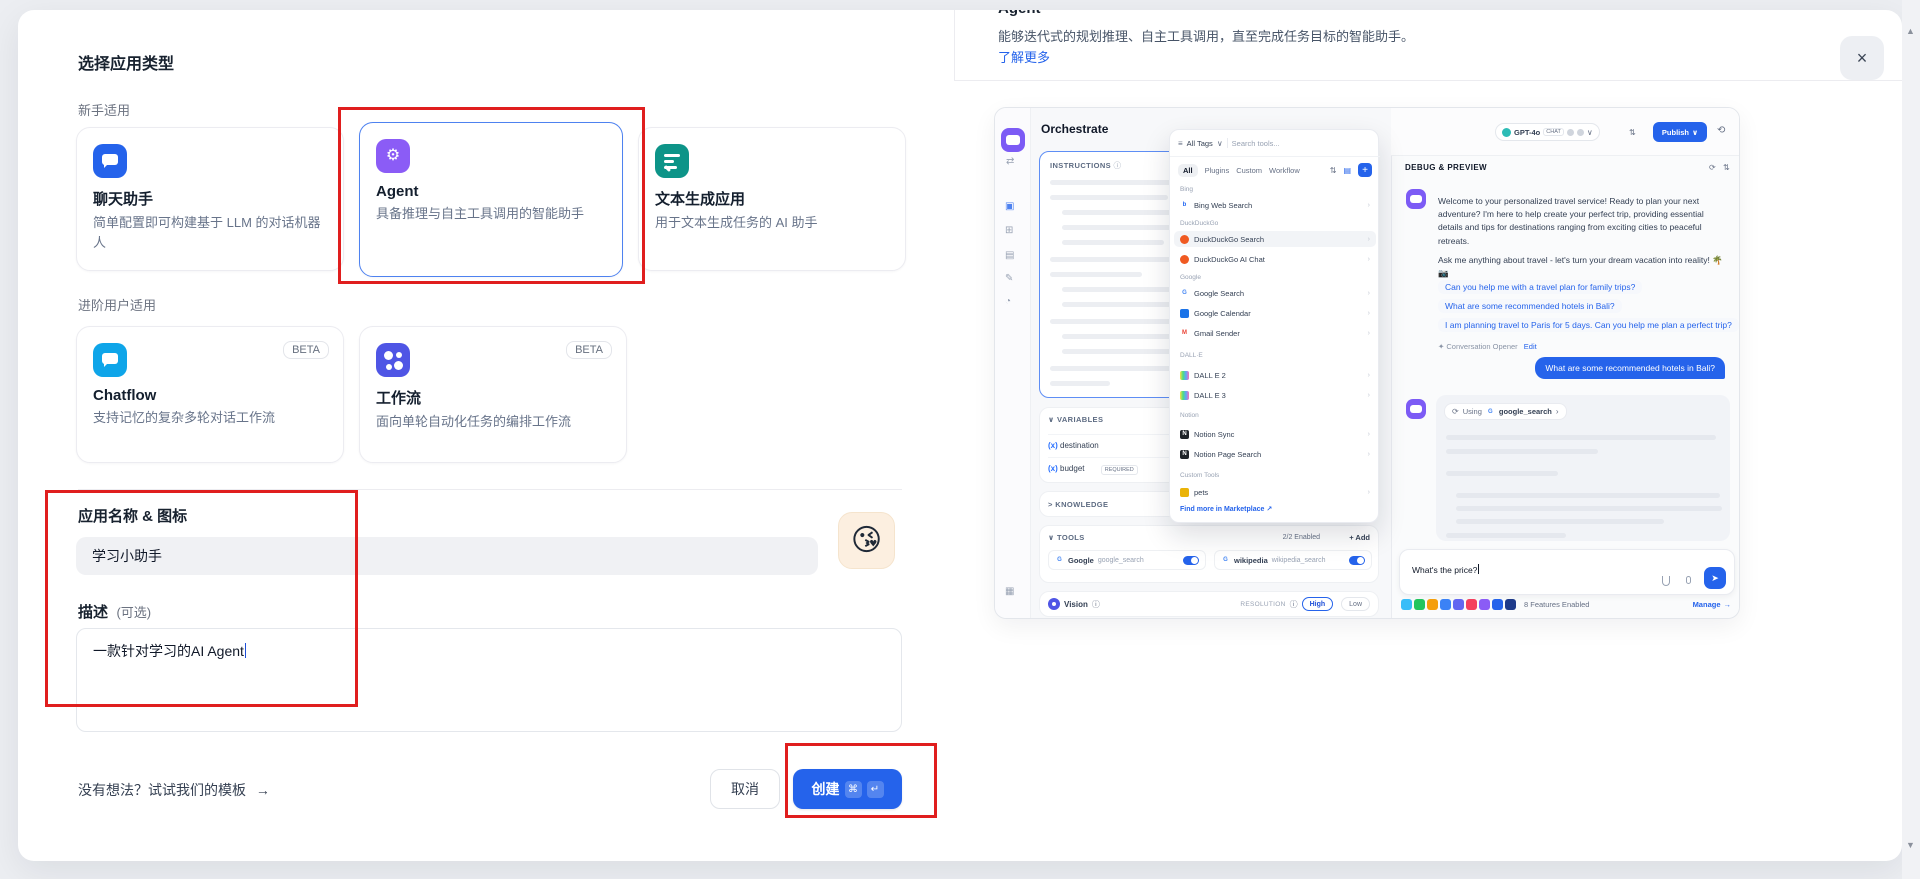  Describe the element at coordinates (1275, 259) in the screenshot. I see `tool-item: DuckDuckGo AI Chat ›` at that location.